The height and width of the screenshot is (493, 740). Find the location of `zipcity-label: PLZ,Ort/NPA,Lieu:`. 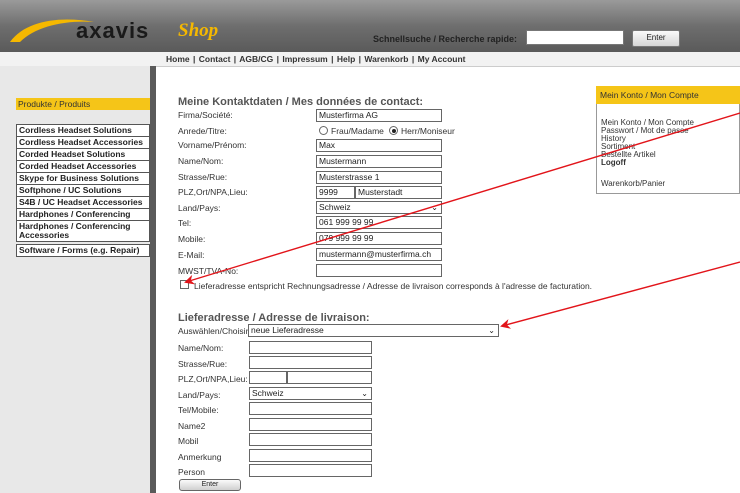

zipcity-label: PLZ,Ort/NPA,Lieu: is located at coordinates (213, 192).